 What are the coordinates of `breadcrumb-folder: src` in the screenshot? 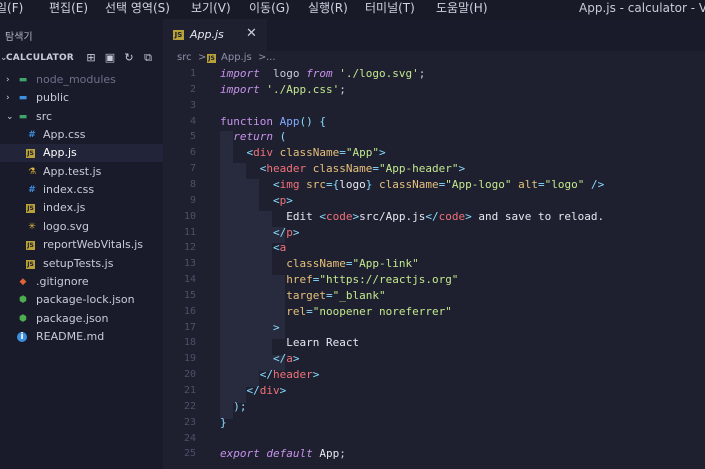 It's located at (184, 57).